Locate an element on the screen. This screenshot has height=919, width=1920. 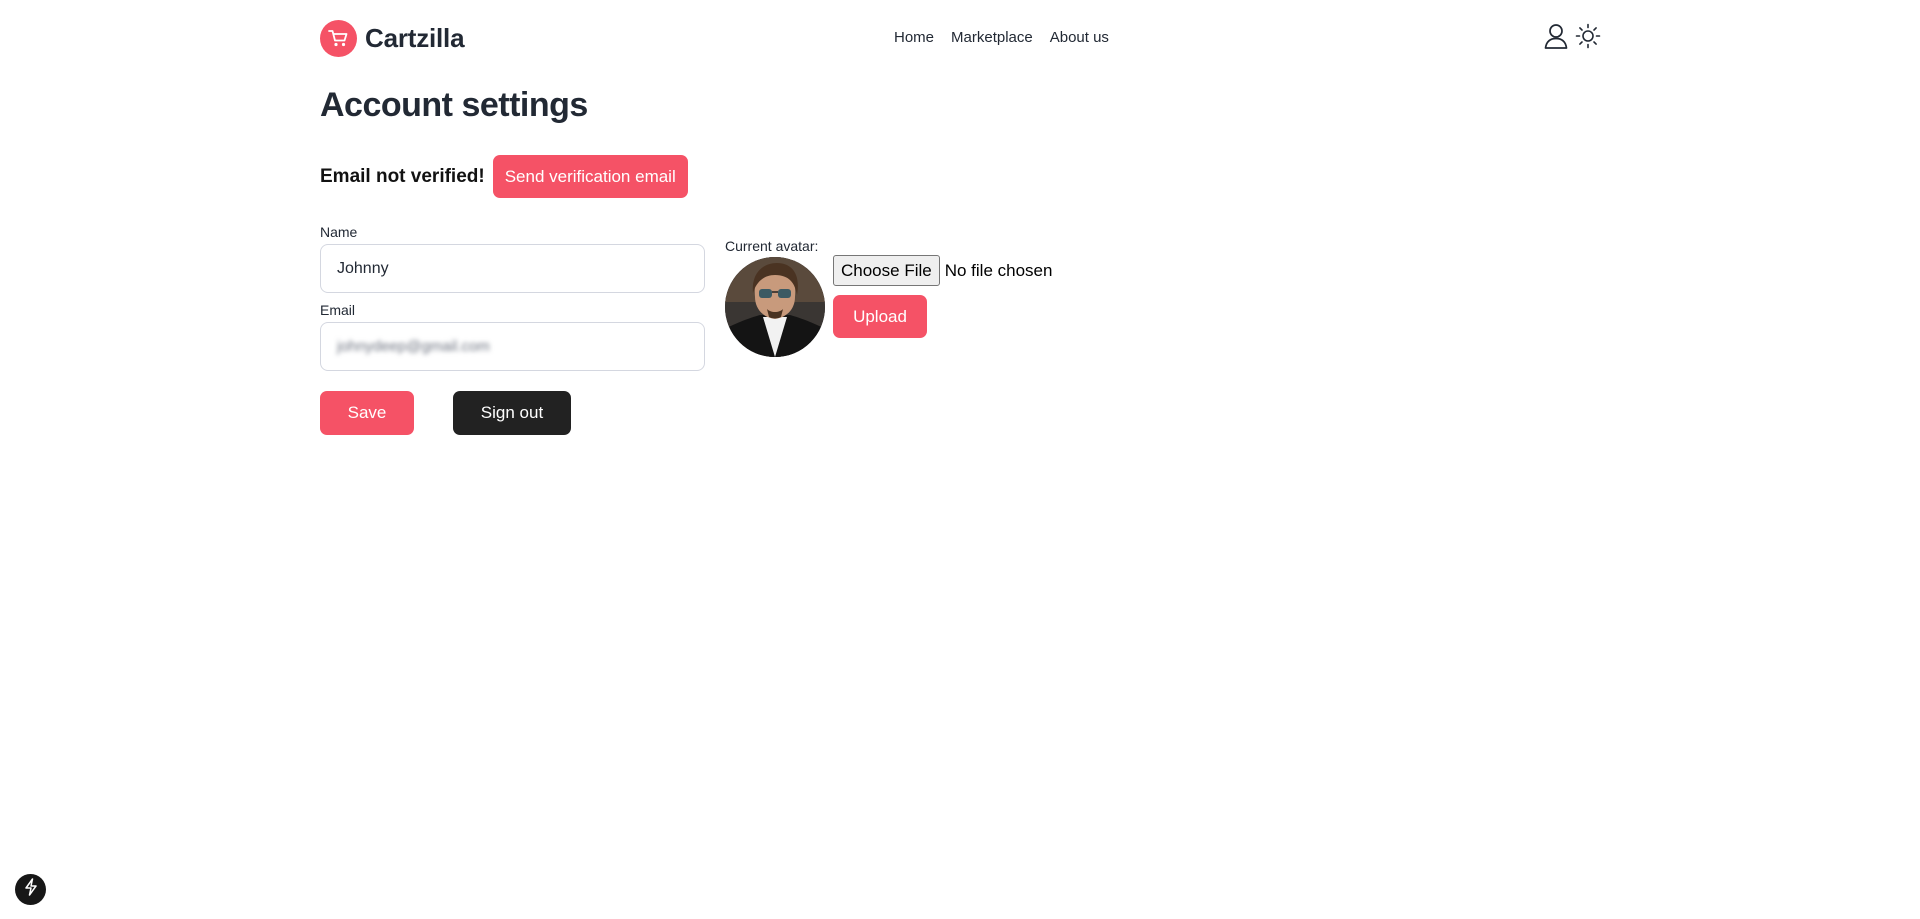
avatar is located at coordinates (775, 307).